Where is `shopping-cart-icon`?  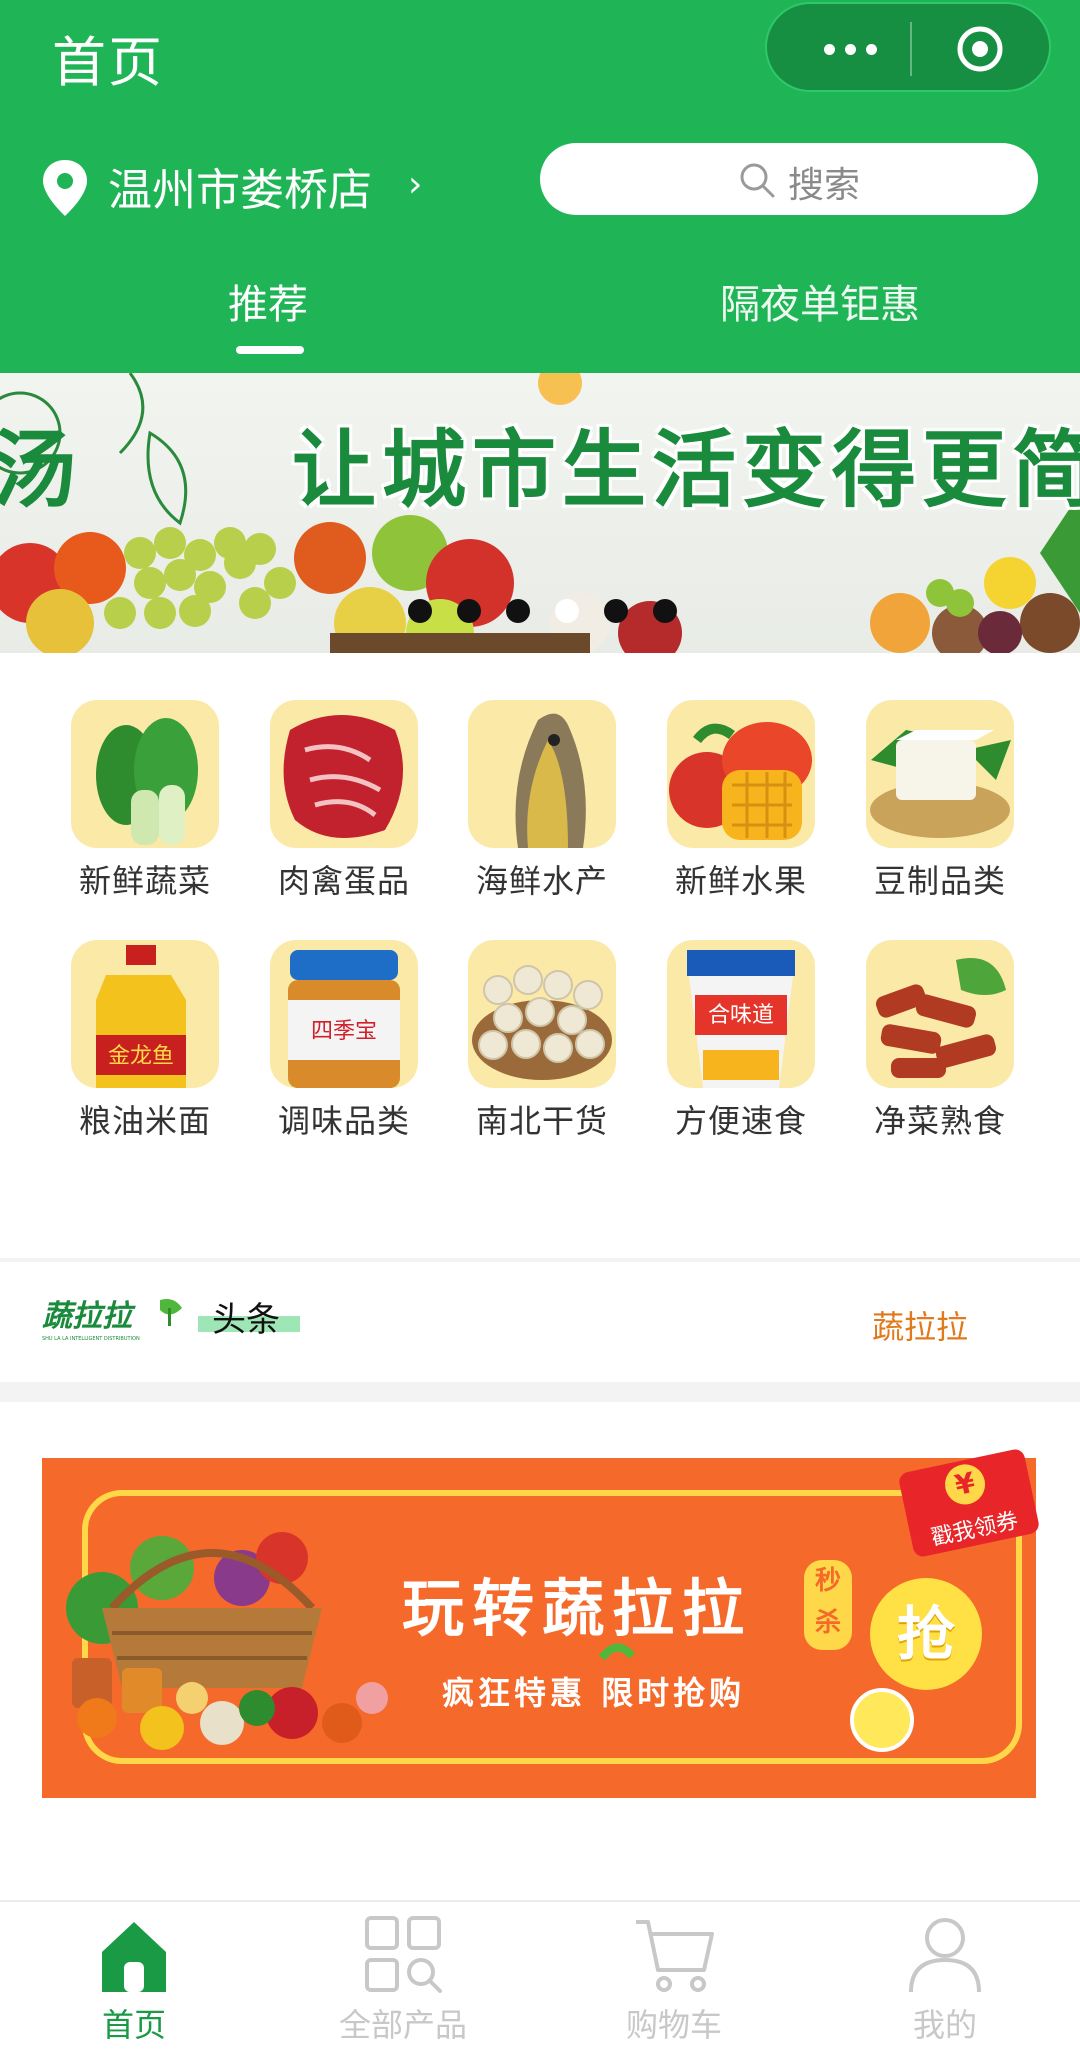
shopping-cart-icon is located at coordinates (675, 1956).